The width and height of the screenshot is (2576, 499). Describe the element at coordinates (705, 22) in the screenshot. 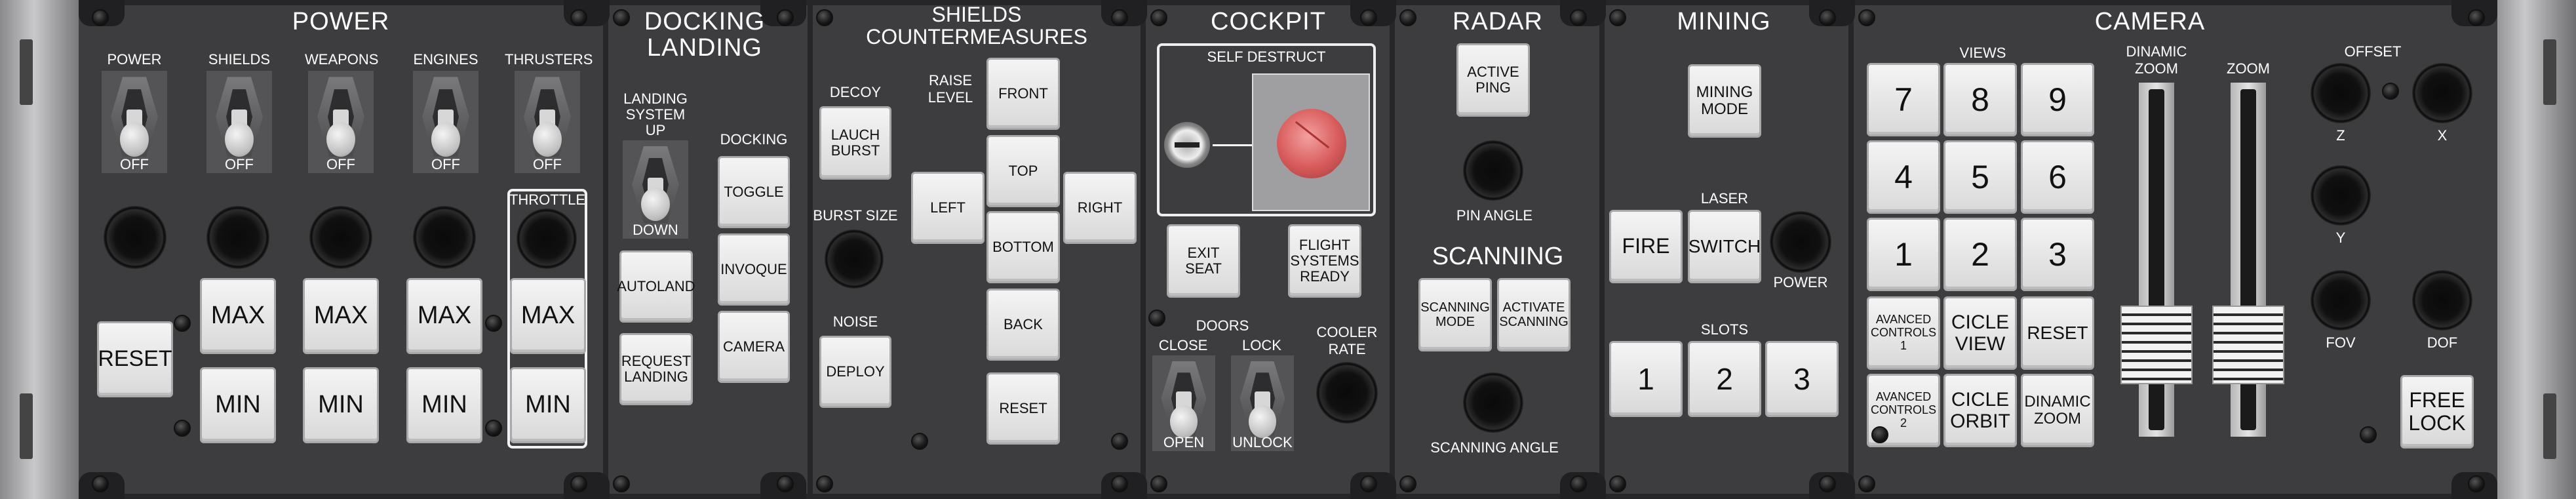

I see `docking-section-title: DOCKING` at that location.